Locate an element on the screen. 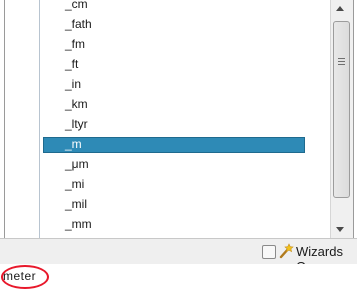 Image resolution: width=357 pixels, height=296 pixels. list-item-label: _fm is located at coordinates (75, 44).